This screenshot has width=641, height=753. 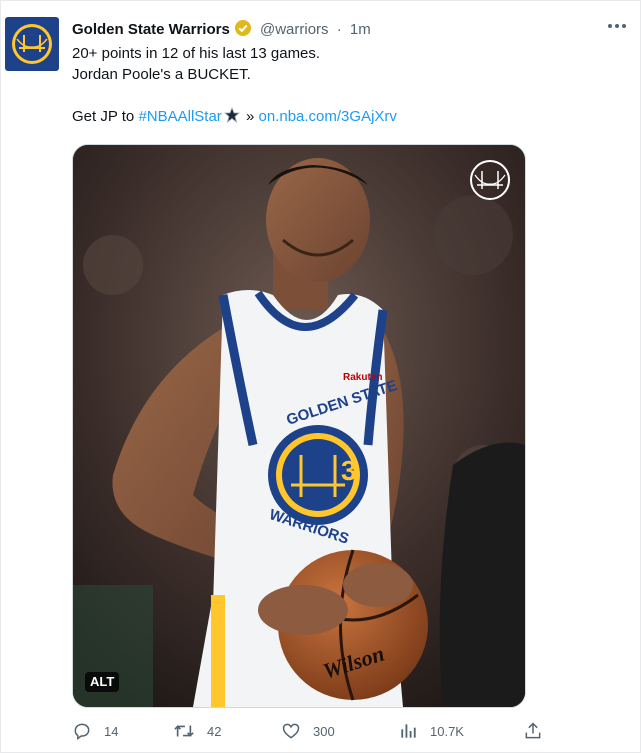 What do you see at coordinates (243, 30) in the screenshot?
I see `verified-badge-icon` at bounding box center [243, 30].